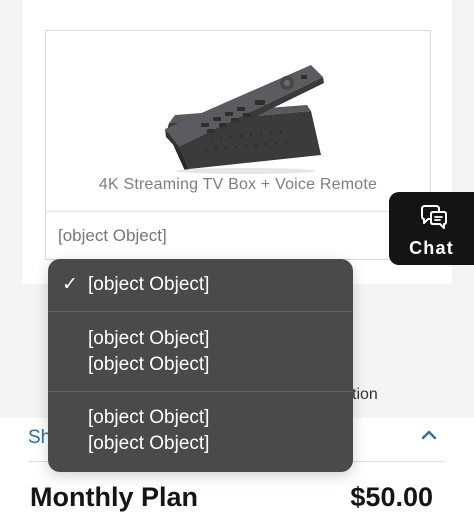 Image resolution: width=474 pixels, height=524 pixels. Describe the element at coordinates (391, 497) in the screenshot. I see `monthly-plan-price: $50.00` at that location.